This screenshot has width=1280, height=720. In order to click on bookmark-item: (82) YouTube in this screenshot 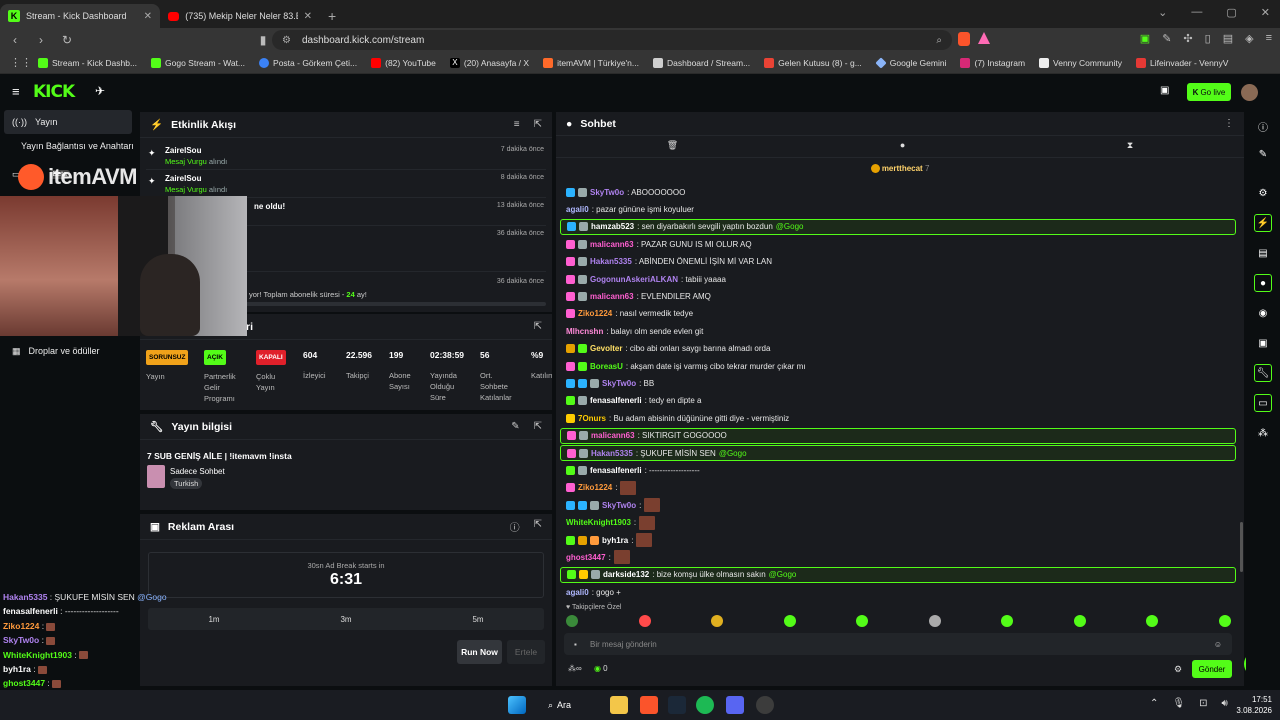, I will do `click(403, 62)`.